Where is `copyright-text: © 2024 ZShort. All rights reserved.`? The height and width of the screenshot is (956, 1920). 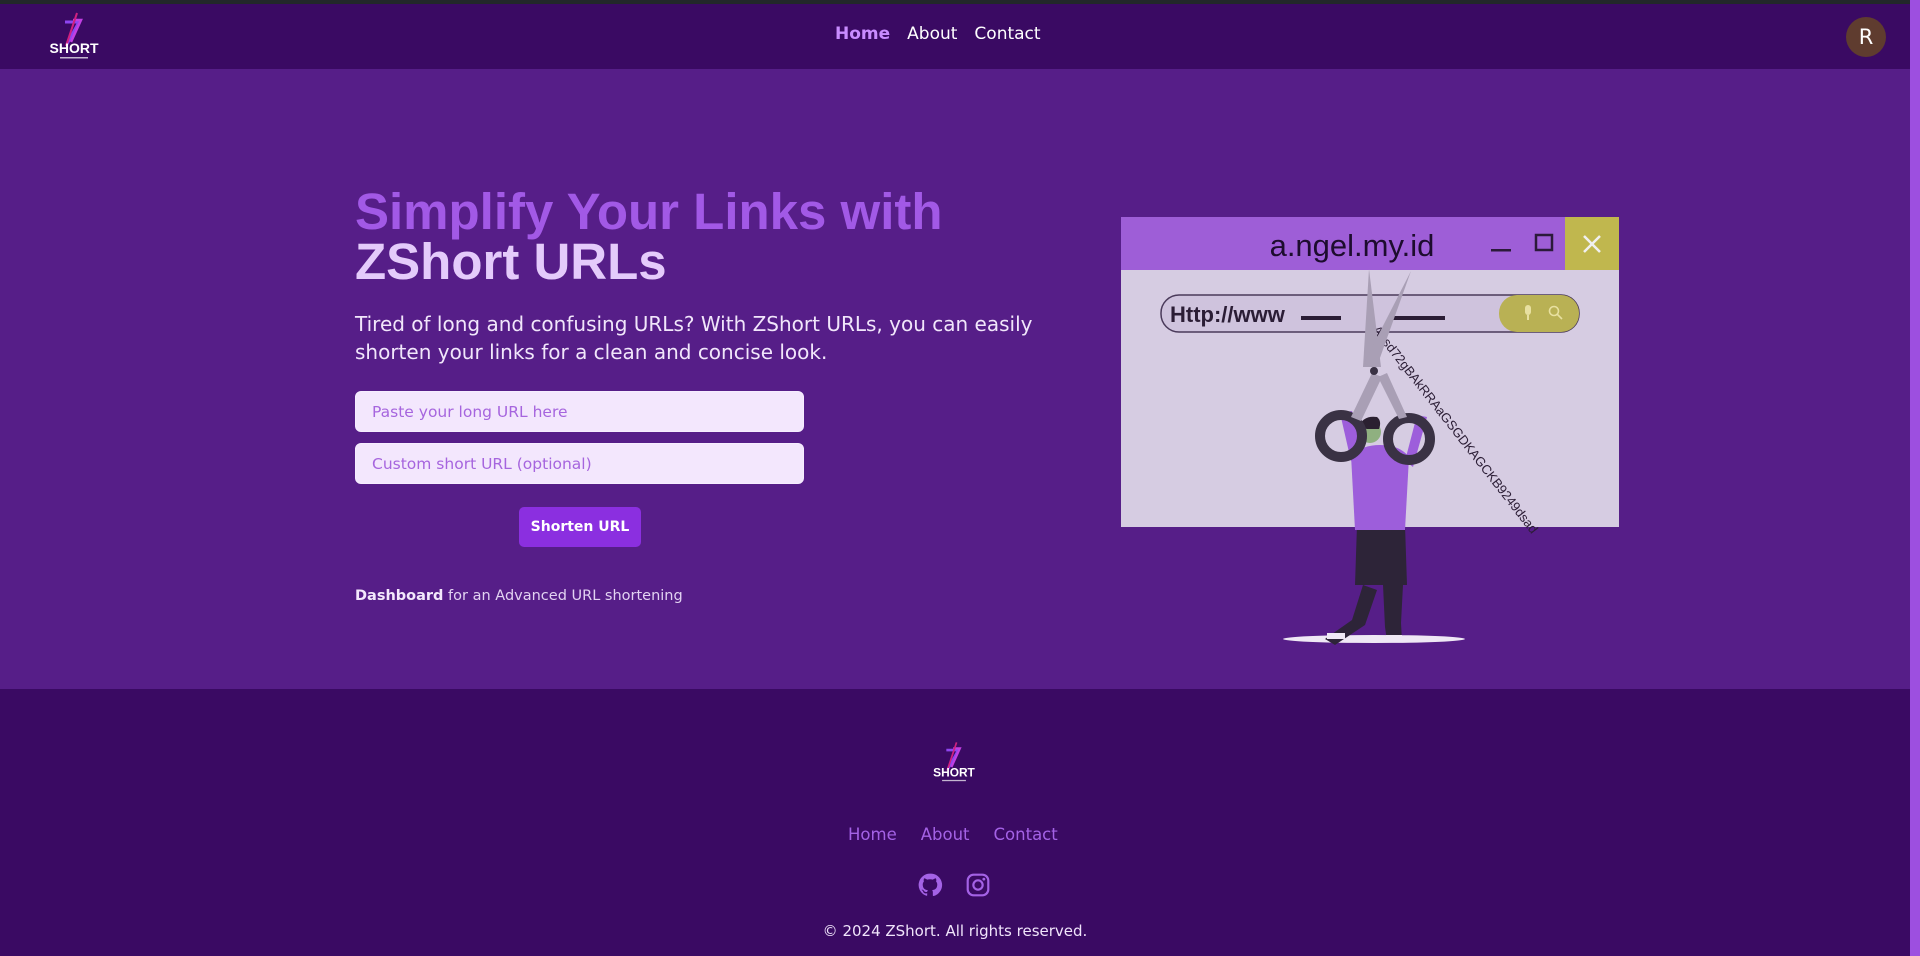
copyright-text: © 2024 ZShort. All rights reserved. is located at coordinates (955, 931).